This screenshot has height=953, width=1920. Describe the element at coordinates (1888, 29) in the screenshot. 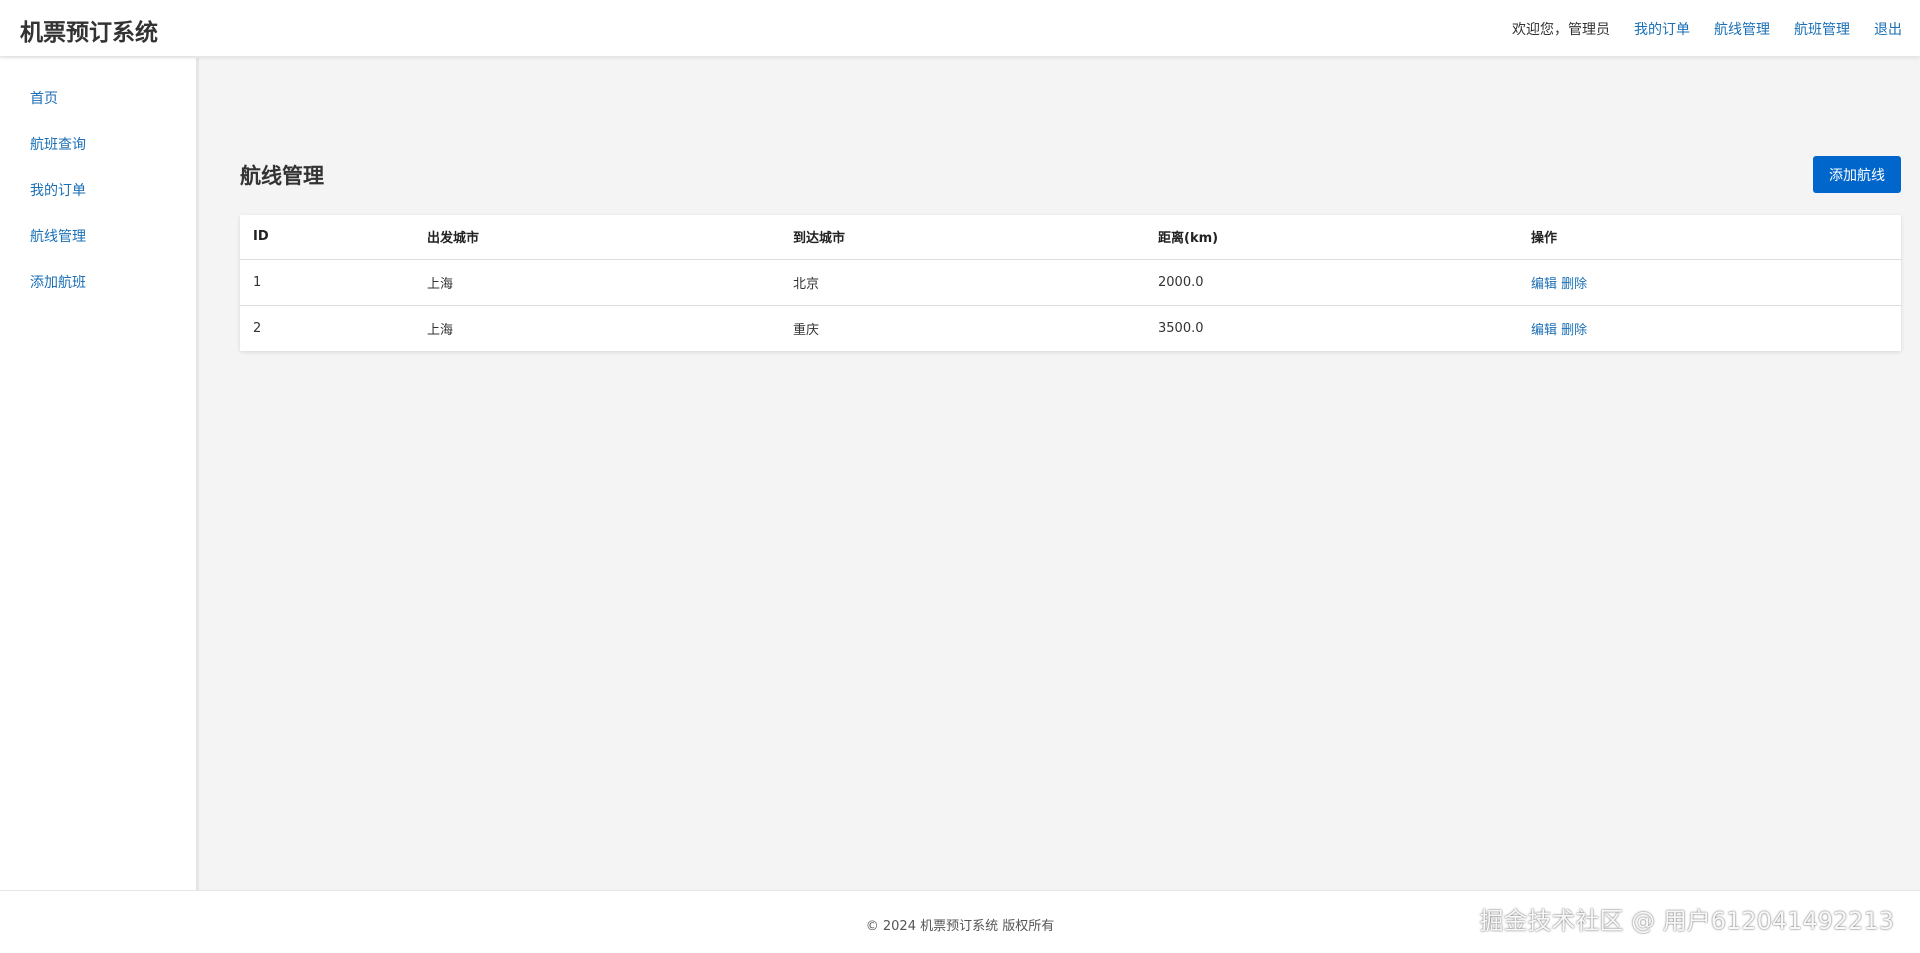

I see `nav-logout: 退出` at that location.